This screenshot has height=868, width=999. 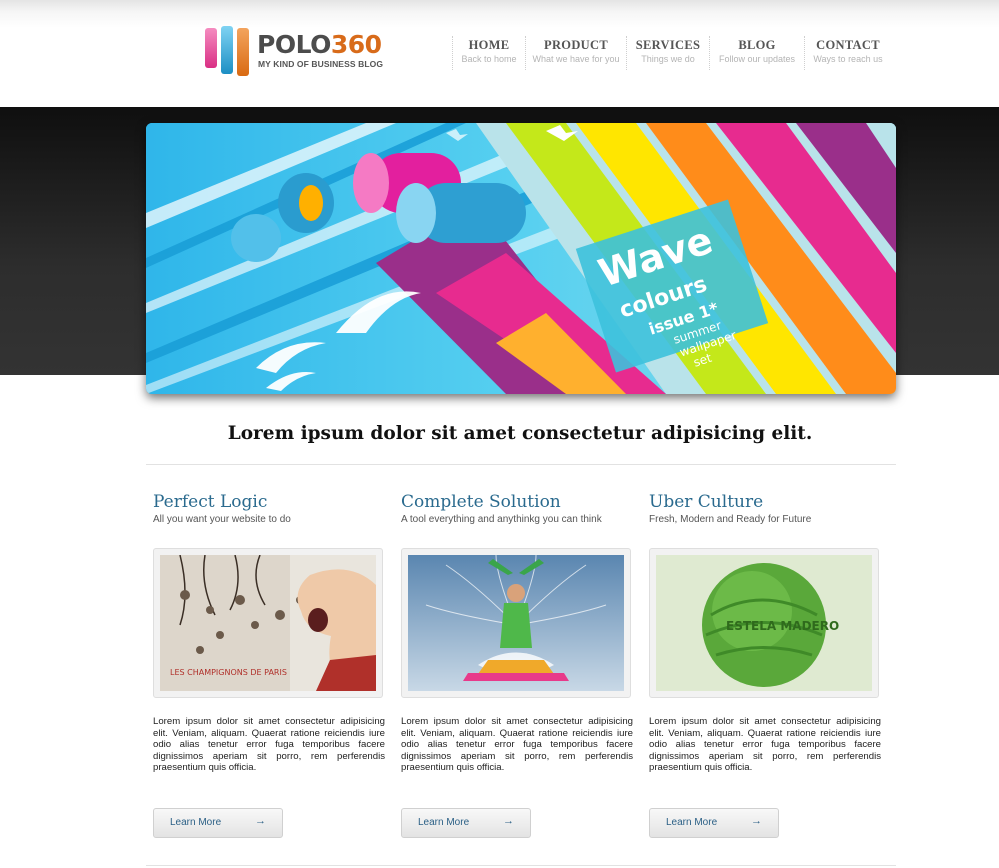 I want to click on feature-image-frame: LES CHAMPIGNONS DE PARIS, so click(x=268, y=623).